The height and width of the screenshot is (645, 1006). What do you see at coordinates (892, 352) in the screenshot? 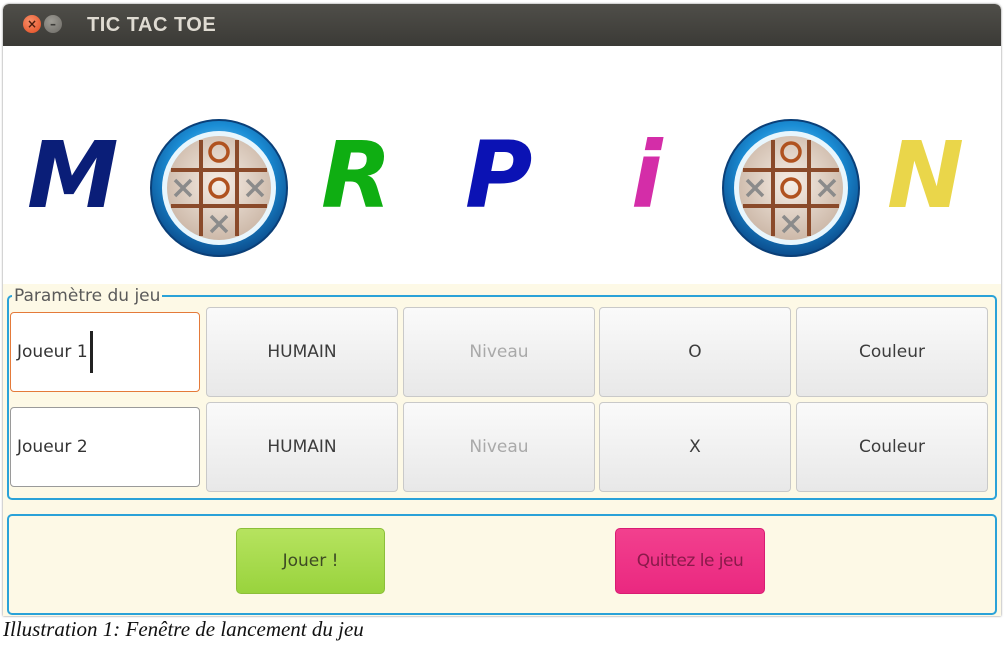
I see `player1-color-button: Couleur` at bounding box center [892, 352].